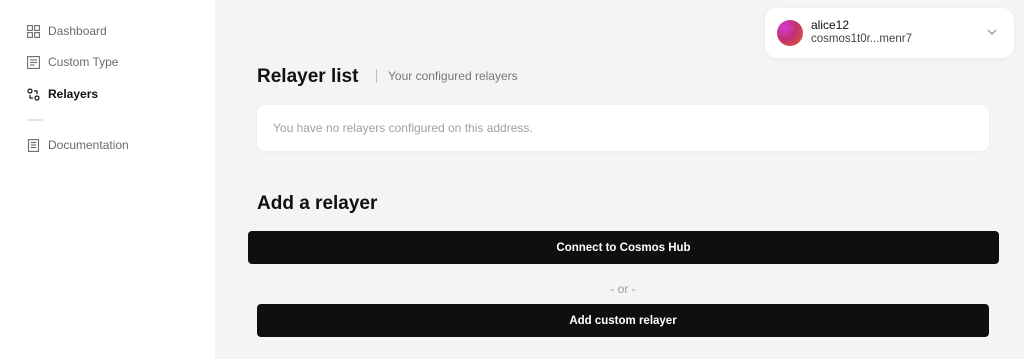 This screenshot has height=359, width=1024. Describe the element at coordinates (830, 25) in the screenshot. I see `account-name: alice12` at that location.